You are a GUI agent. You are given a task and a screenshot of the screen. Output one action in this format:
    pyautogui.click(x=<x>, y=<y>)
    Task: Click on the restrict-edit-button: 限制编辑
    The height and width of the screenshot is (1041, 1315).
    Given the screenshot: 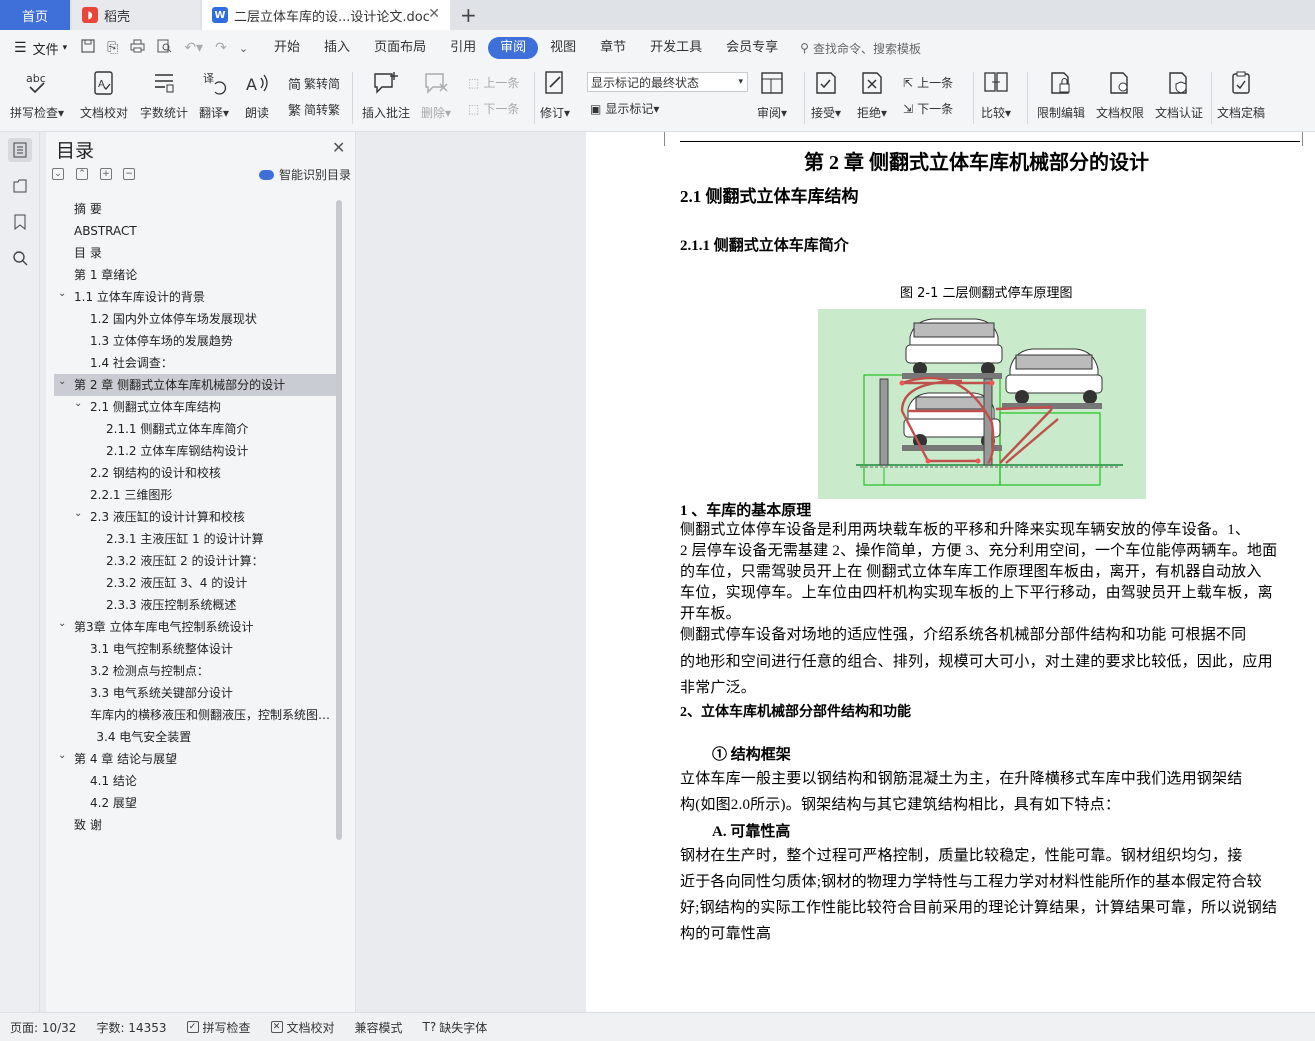 What is the action you would take?
    pyautogui.click(x=1061, y=94)
    